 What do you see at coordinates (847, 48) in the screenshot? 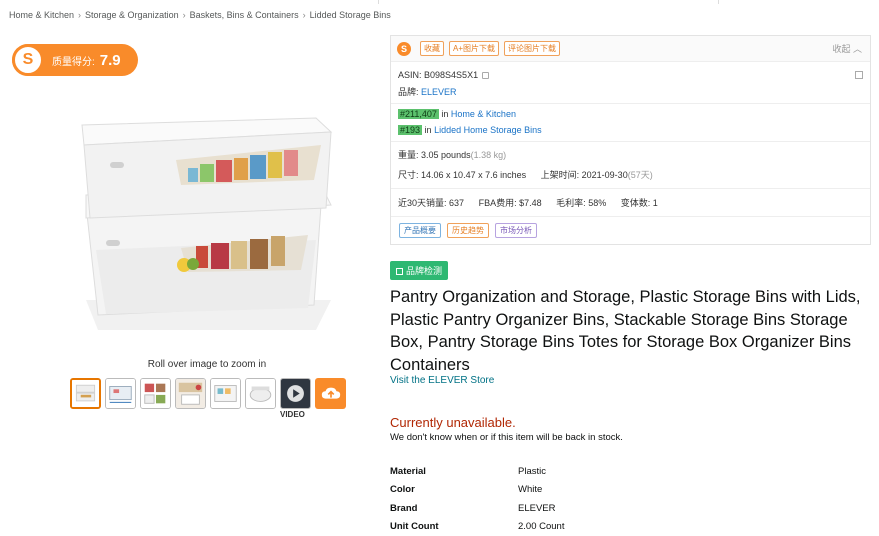
I see `collapse-toggle: 收起 ︿` at bounding box center [847, 48].